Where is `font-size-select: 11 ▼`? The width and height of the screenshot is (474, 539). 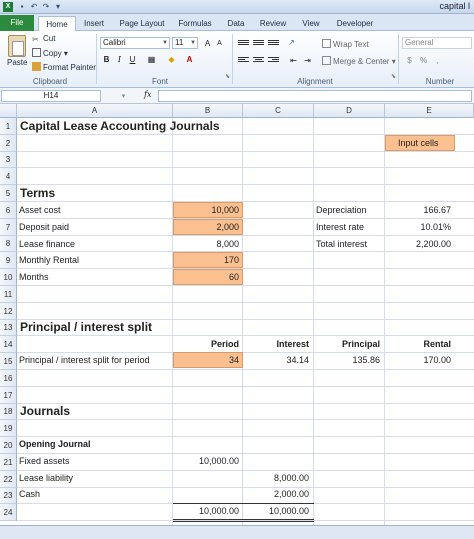 font-size-select: 11 ▼ is located at coordinates (185, 43).